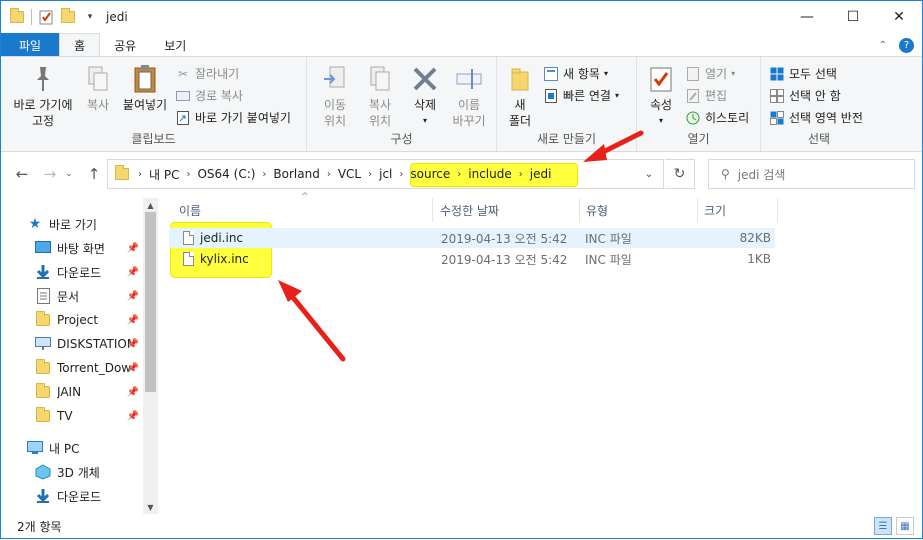 This screenshot has height=540, width=923. What do you see at coordinates (489, 174) in the screenshot?
I see `breadcrumb-item: include` at bounding box center [489, 174].